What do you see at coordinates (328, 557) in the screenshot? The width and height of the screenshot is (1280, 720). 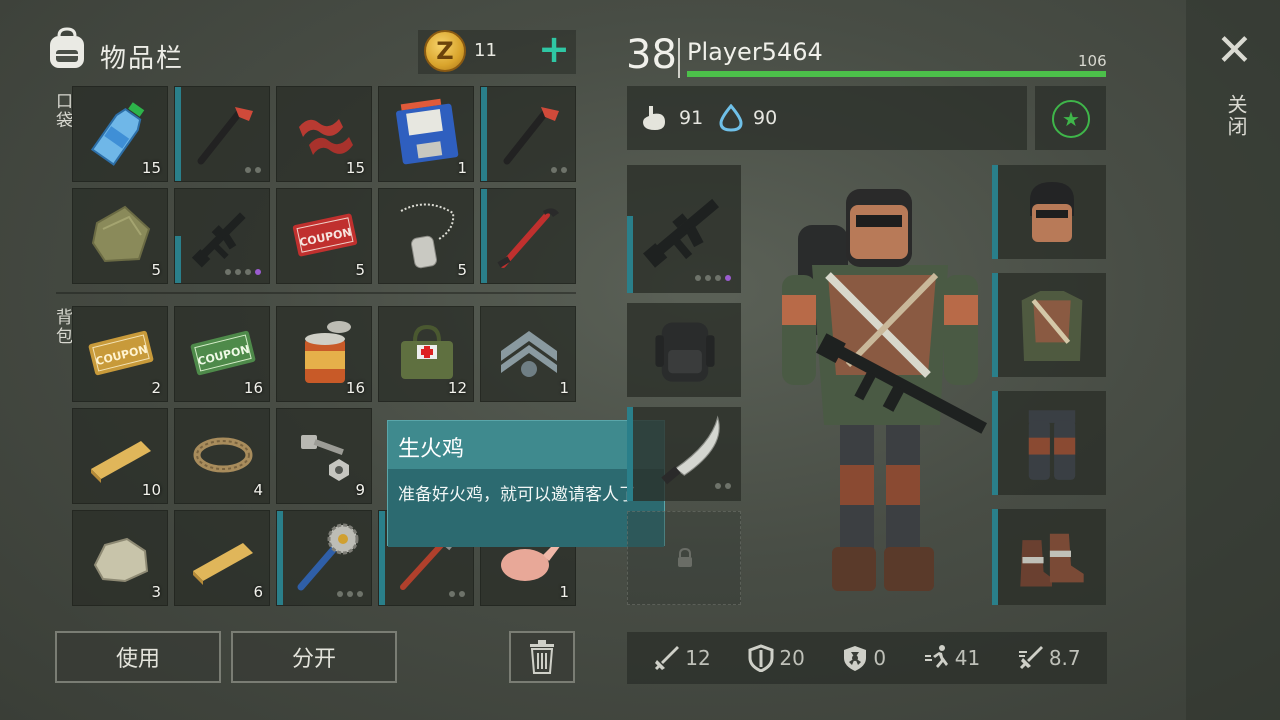 I see `saw-mace-icon` at bounding box center [328, 557].